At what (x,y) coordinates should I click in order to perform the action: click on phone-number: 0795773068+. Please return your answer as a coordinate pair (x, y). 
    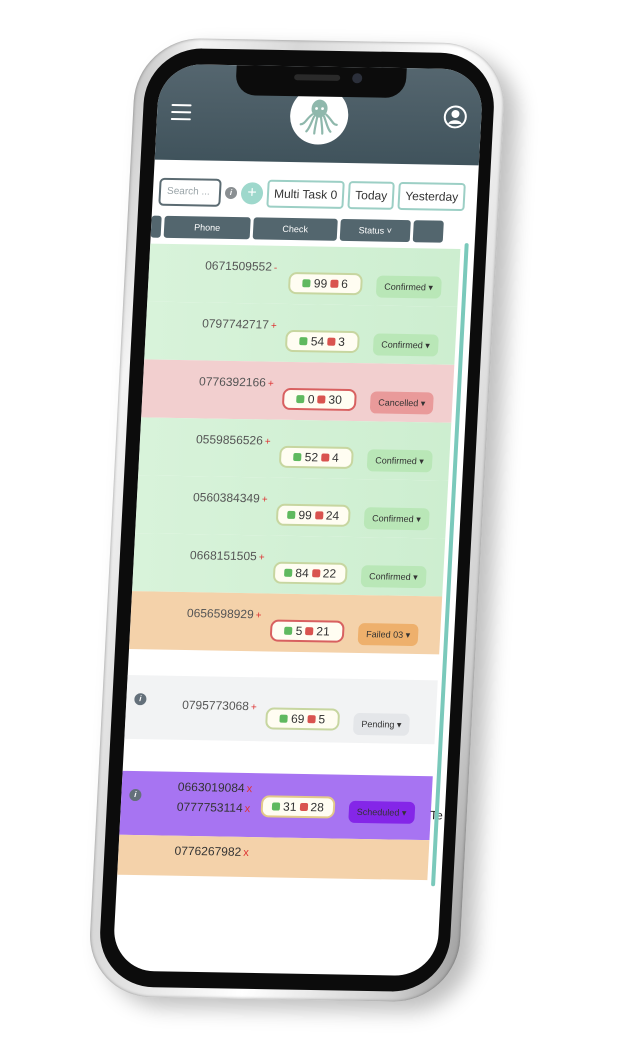
    Looking at the image, I should click on (219, 705).